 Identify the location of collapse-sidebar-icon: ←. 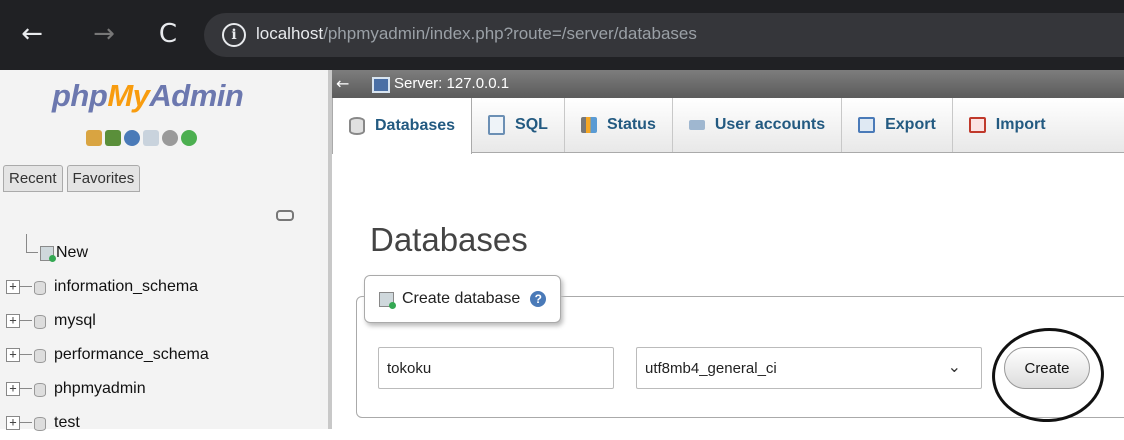
(342, 84).